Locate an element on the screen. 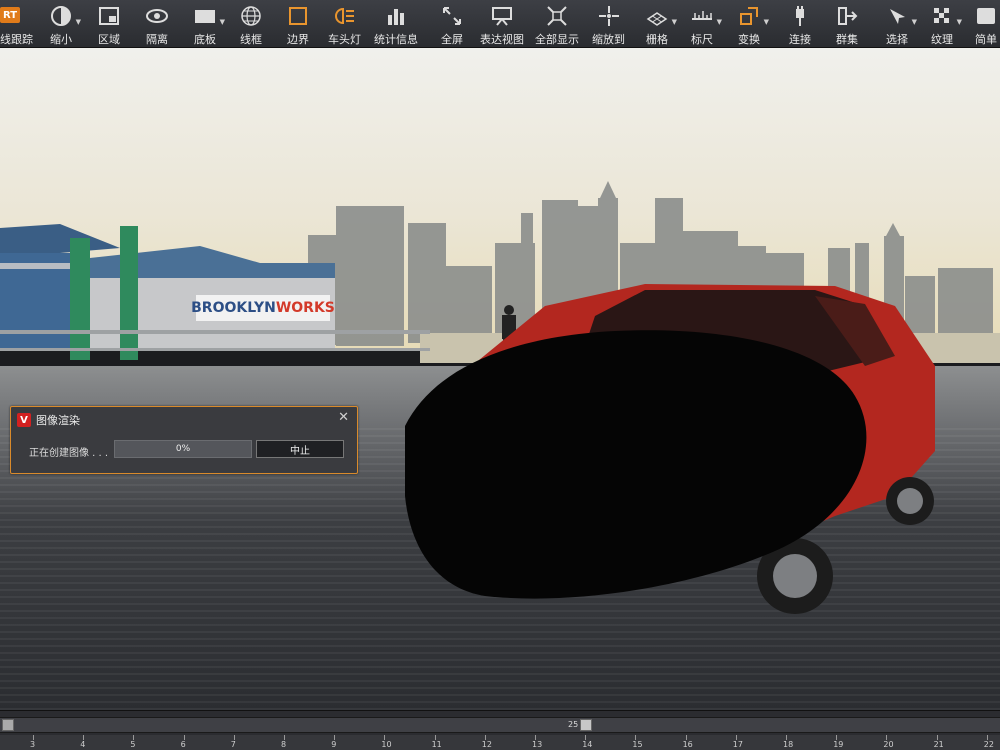 Image resolution: width=1000 pixels, height=750 pixels. simple-icon is located at coordinates (986, 16).